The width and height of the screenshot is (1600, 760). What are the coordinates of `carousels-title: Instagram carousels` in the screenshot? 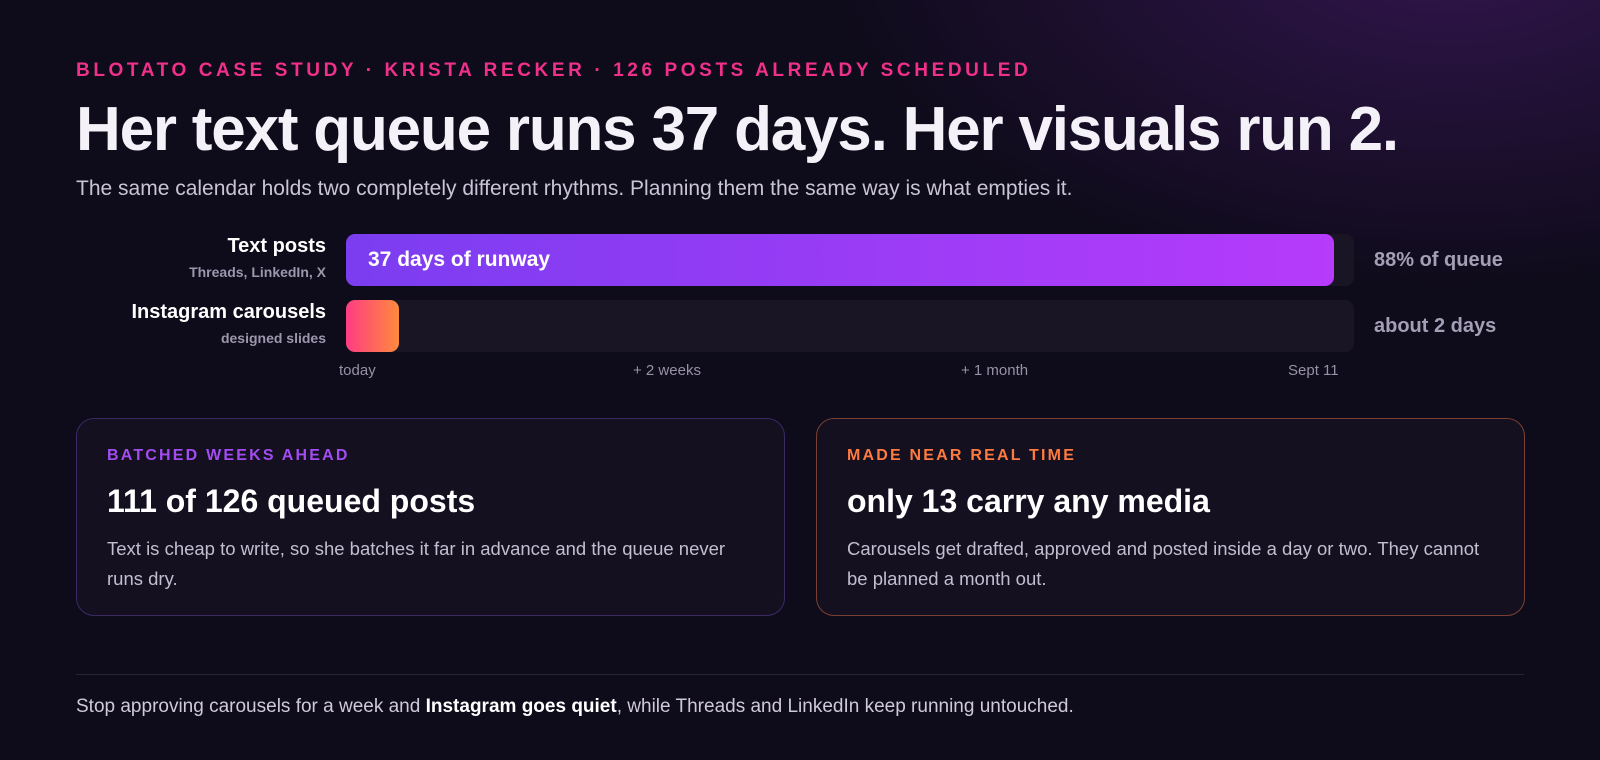 It's located at (228, 312).